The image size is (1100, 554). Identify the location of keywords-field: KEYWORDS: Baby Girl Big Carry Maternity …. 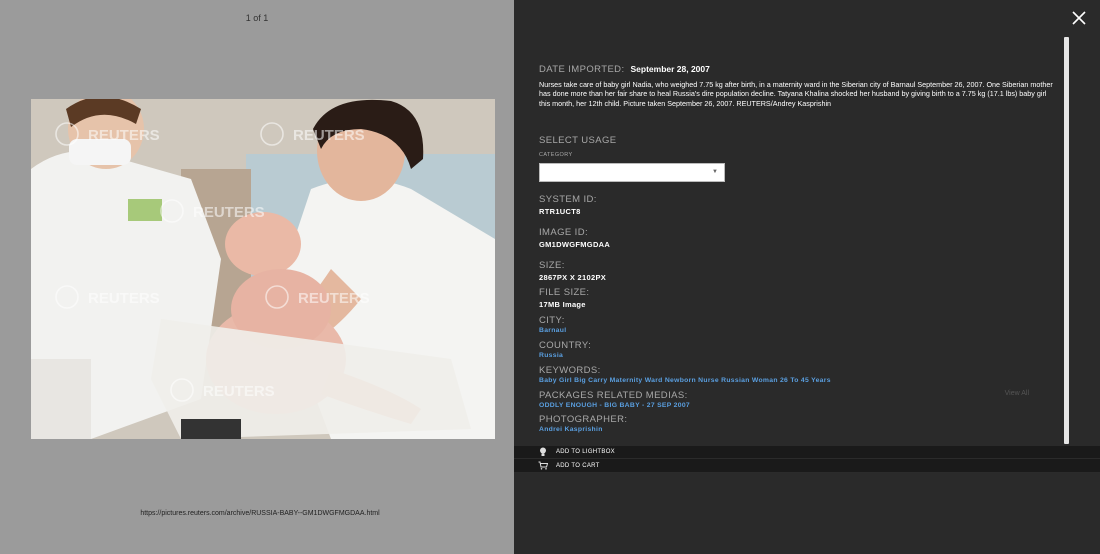
(796, 374).